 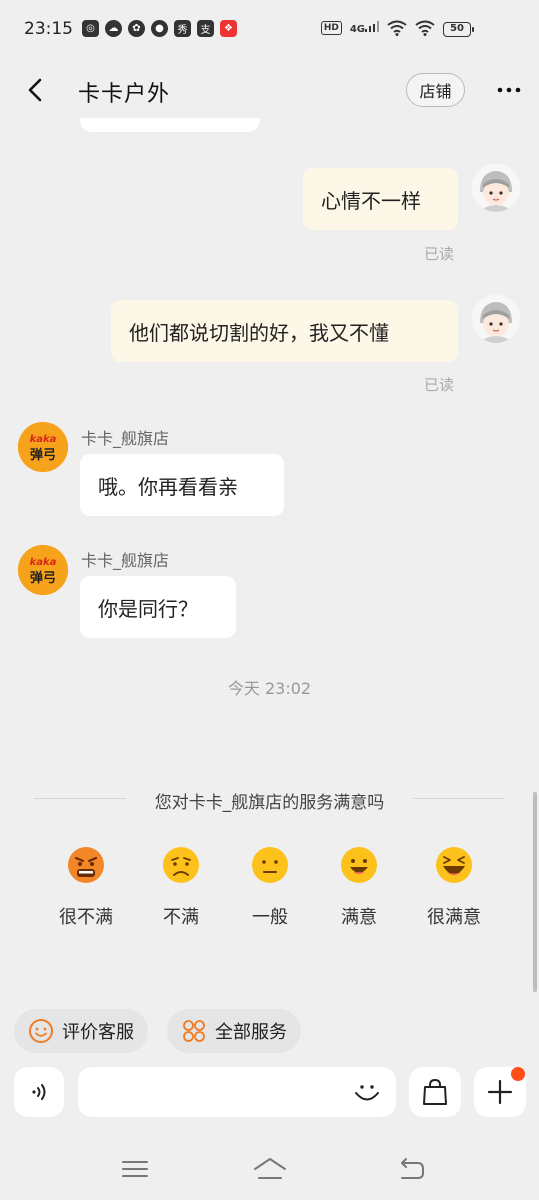 I want to click on chat-header: 卡卡户外 店铺, so click(x=269, y=90).